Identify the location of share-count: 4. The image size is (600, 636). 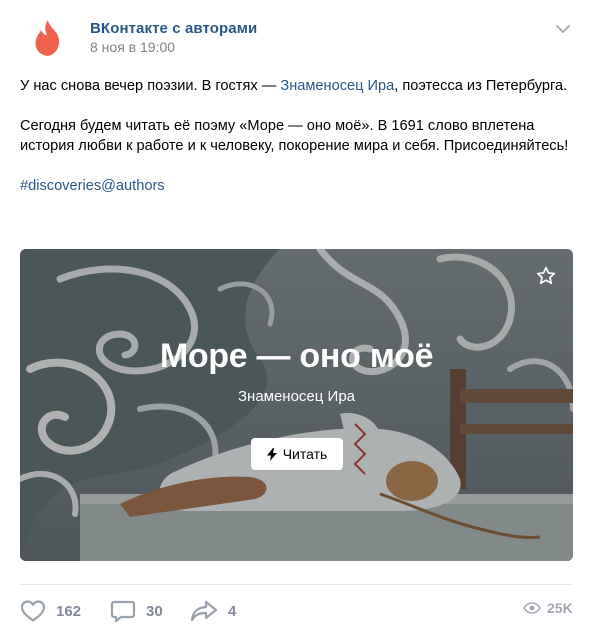
(232, 611).